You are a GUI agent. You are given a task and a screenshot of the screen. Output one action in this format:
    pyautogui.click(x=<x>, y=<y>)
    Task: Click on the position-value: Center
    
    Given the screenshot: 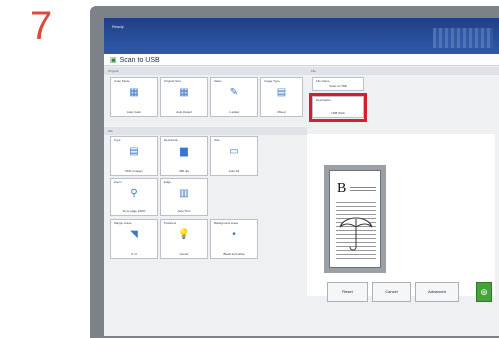 What is the action you would take?
    pyautogui.click(x=184, y=254)
    